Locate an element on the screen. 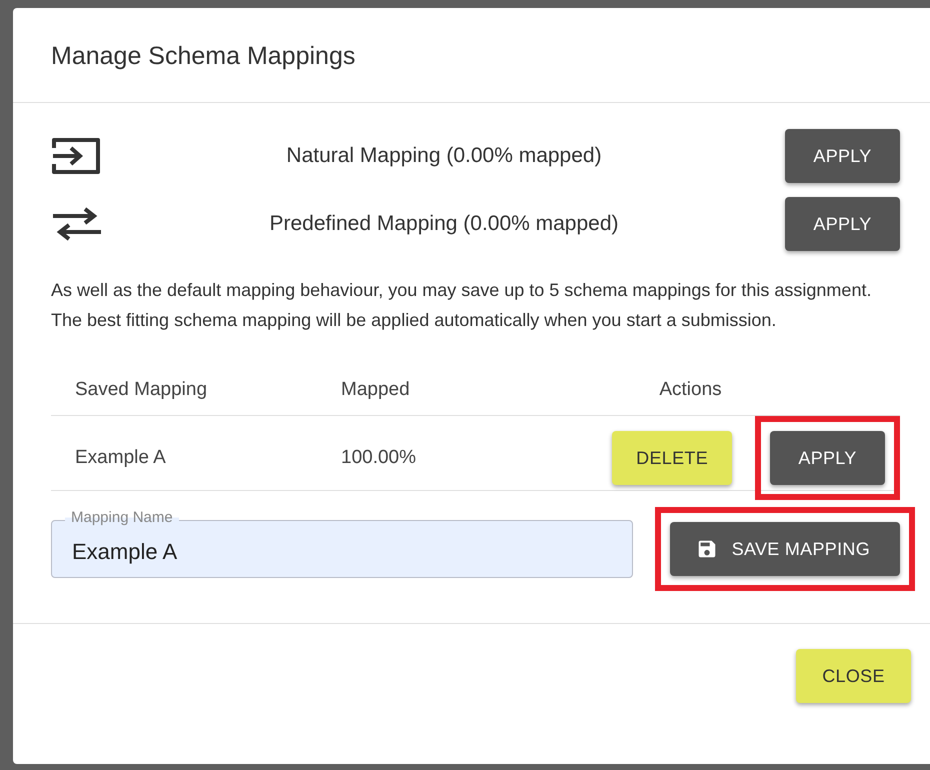  close-button: CLOSE is located at coordinates (853, 676).